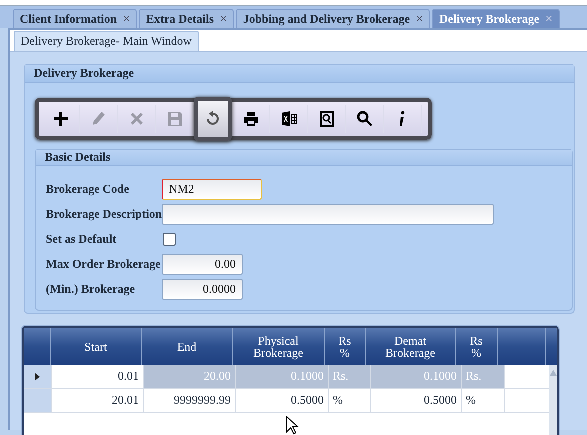 The height and width of the screenshot is (435, 587). What do you see at coordinates (98, 400) in the screenshot?
I see `table-cell: 20.01` at bounding box center [98, 400].